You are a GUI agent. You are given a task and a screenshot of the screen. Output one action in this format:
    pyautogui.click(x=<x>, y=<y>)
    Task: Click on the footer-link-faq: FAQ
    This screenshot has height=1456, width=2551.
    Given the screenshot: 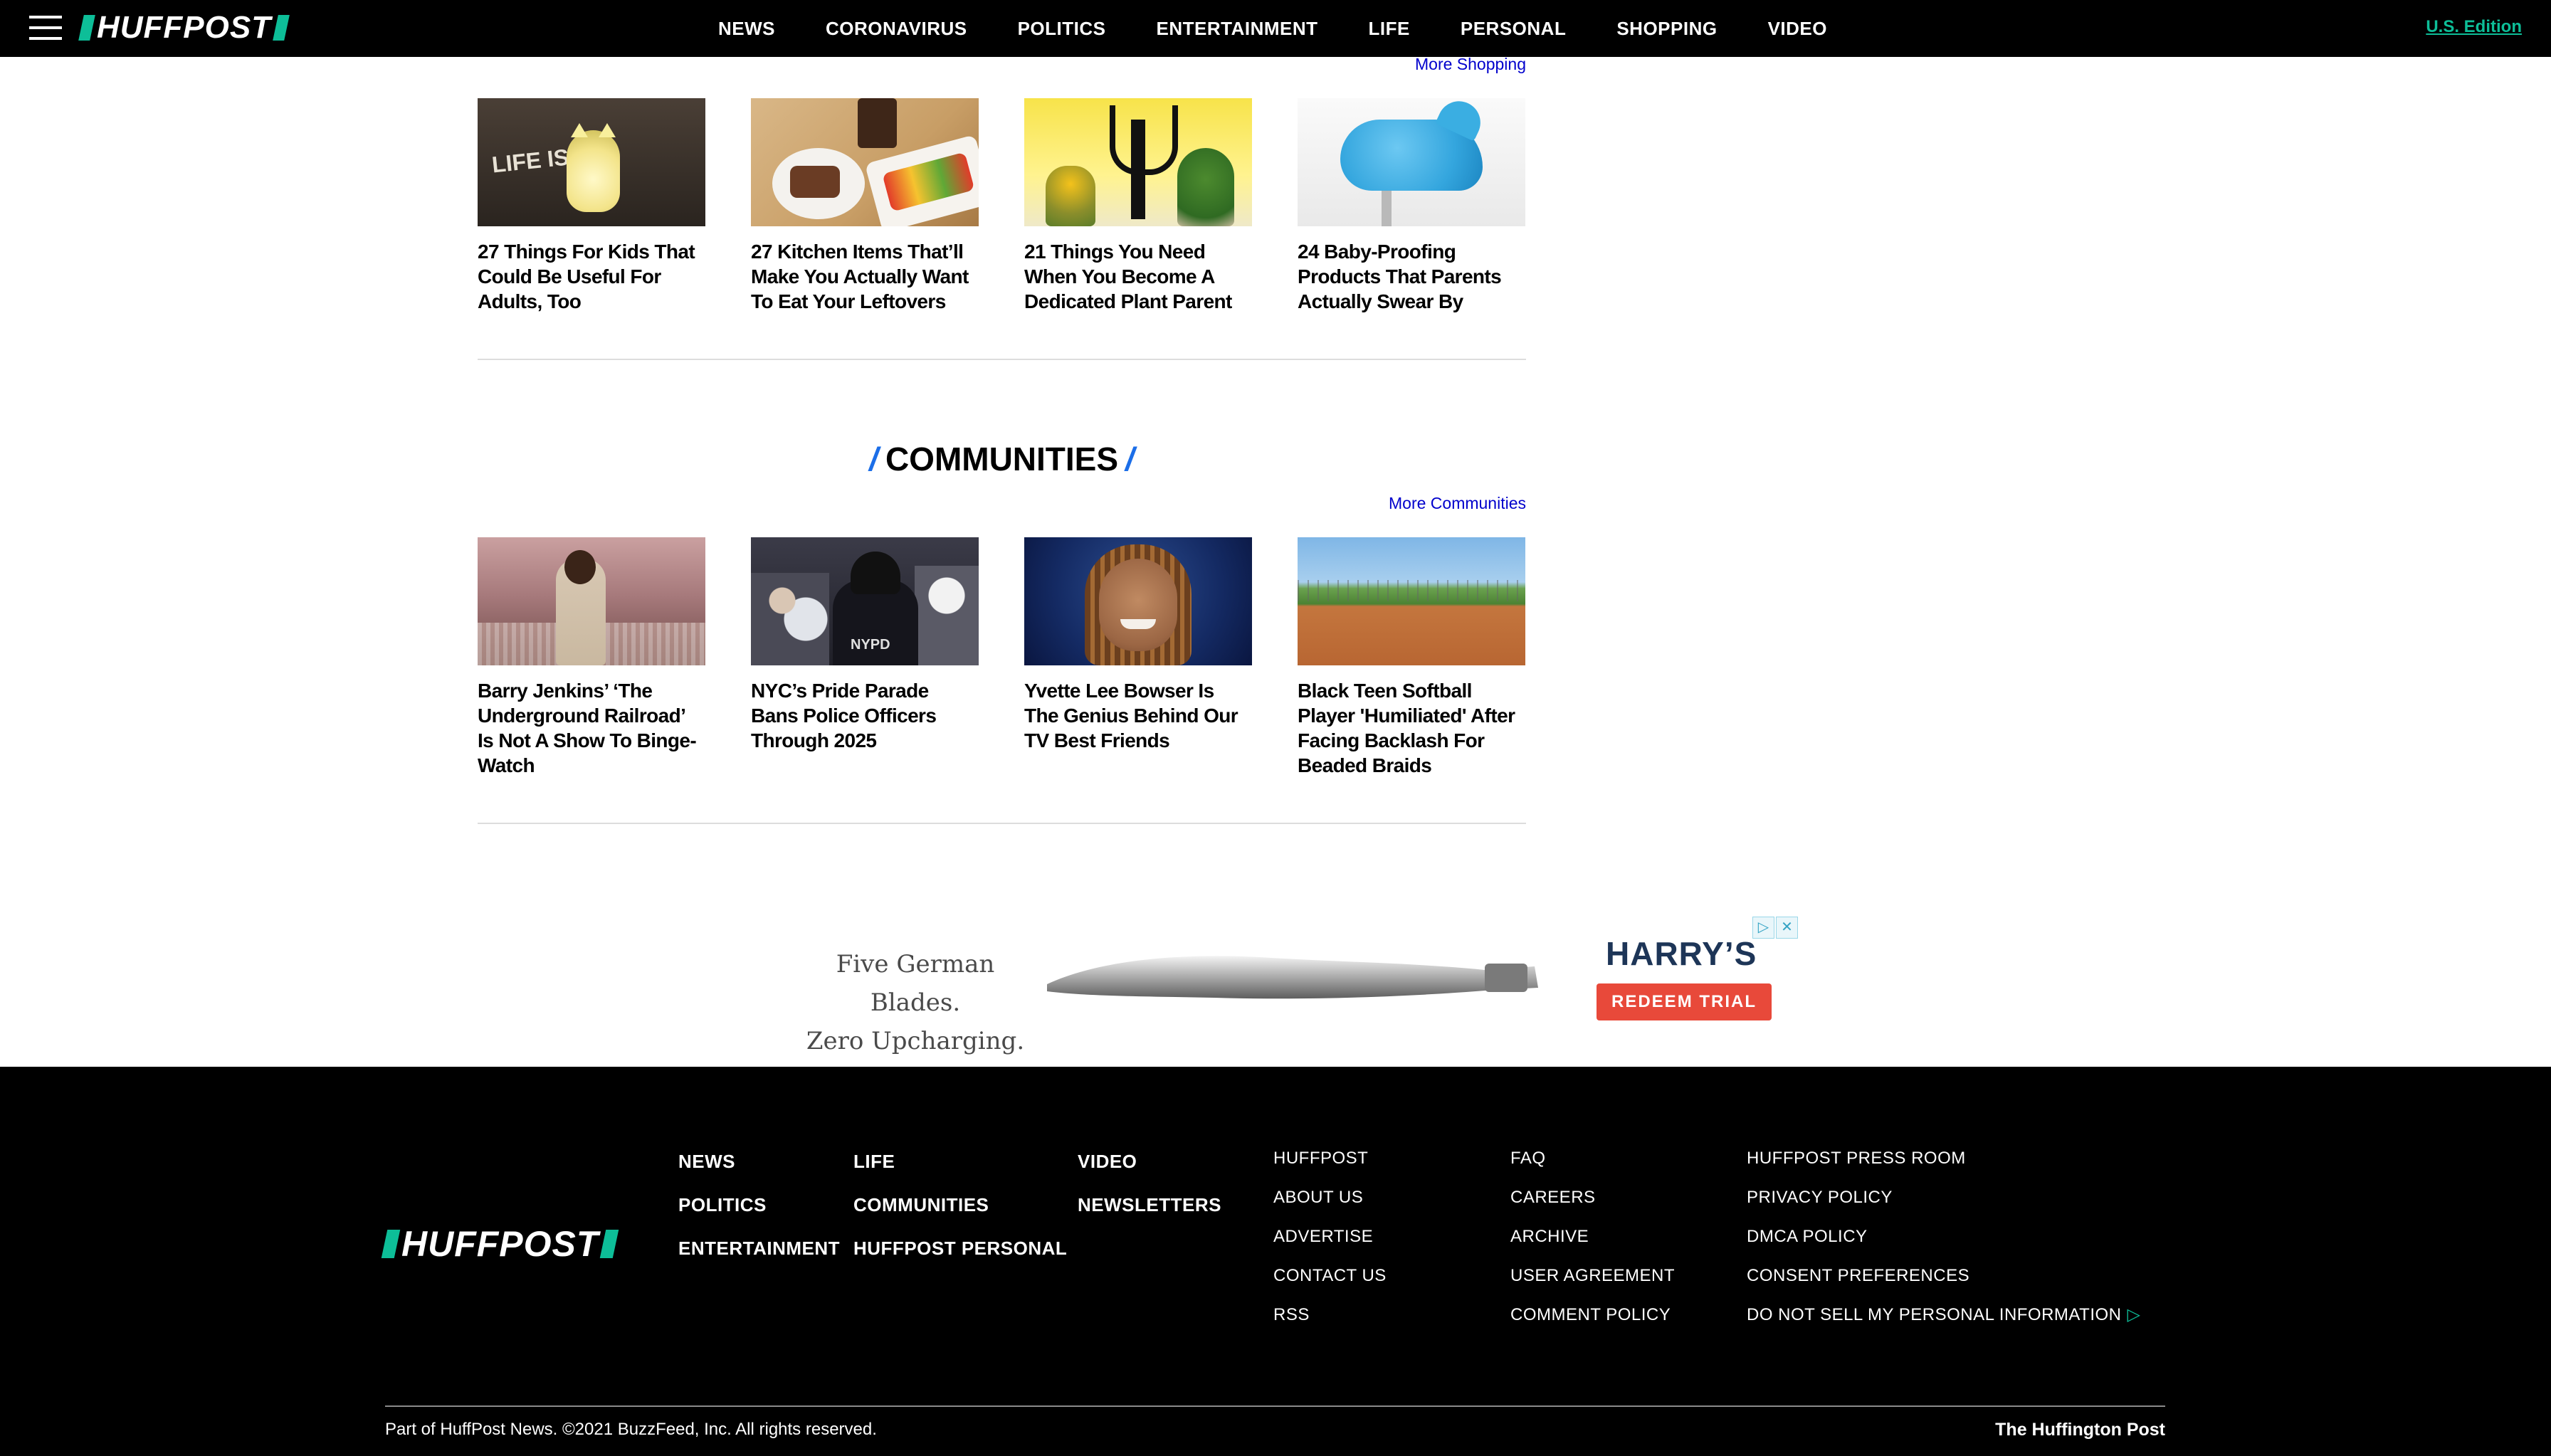 What is the action you would take?
    pyautogui.click(x=1593, y=1167)
    